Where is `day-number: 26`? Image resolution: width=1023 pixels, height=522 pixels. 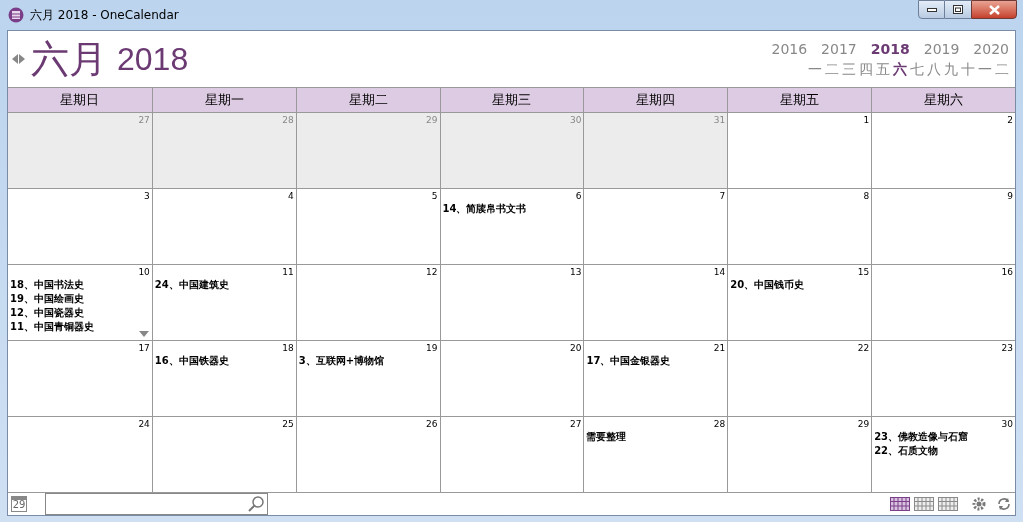
day-number: 26 is located at coordinates (432, 424).